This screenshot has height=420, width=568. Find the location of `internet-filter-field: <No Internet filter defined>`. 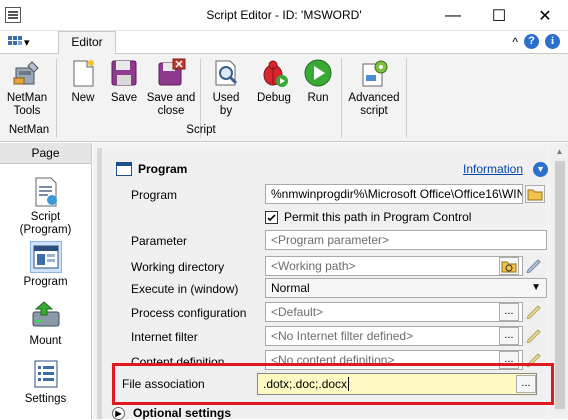

internet-filter-field: <No Internet filter defined> is located at coordinates (394, 336).